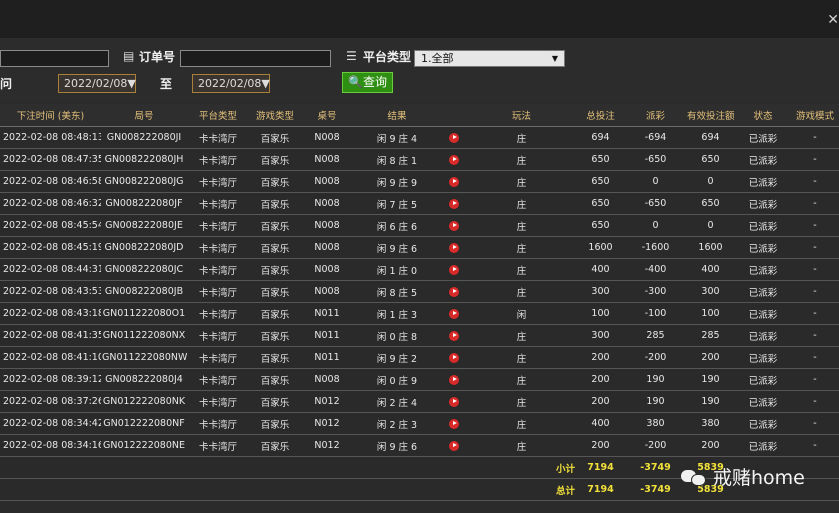 The width and height of the screenshot is (839, 513). Describe the element at coordinates (454, 115) in the screenshot. I see `header-replay` at that location.